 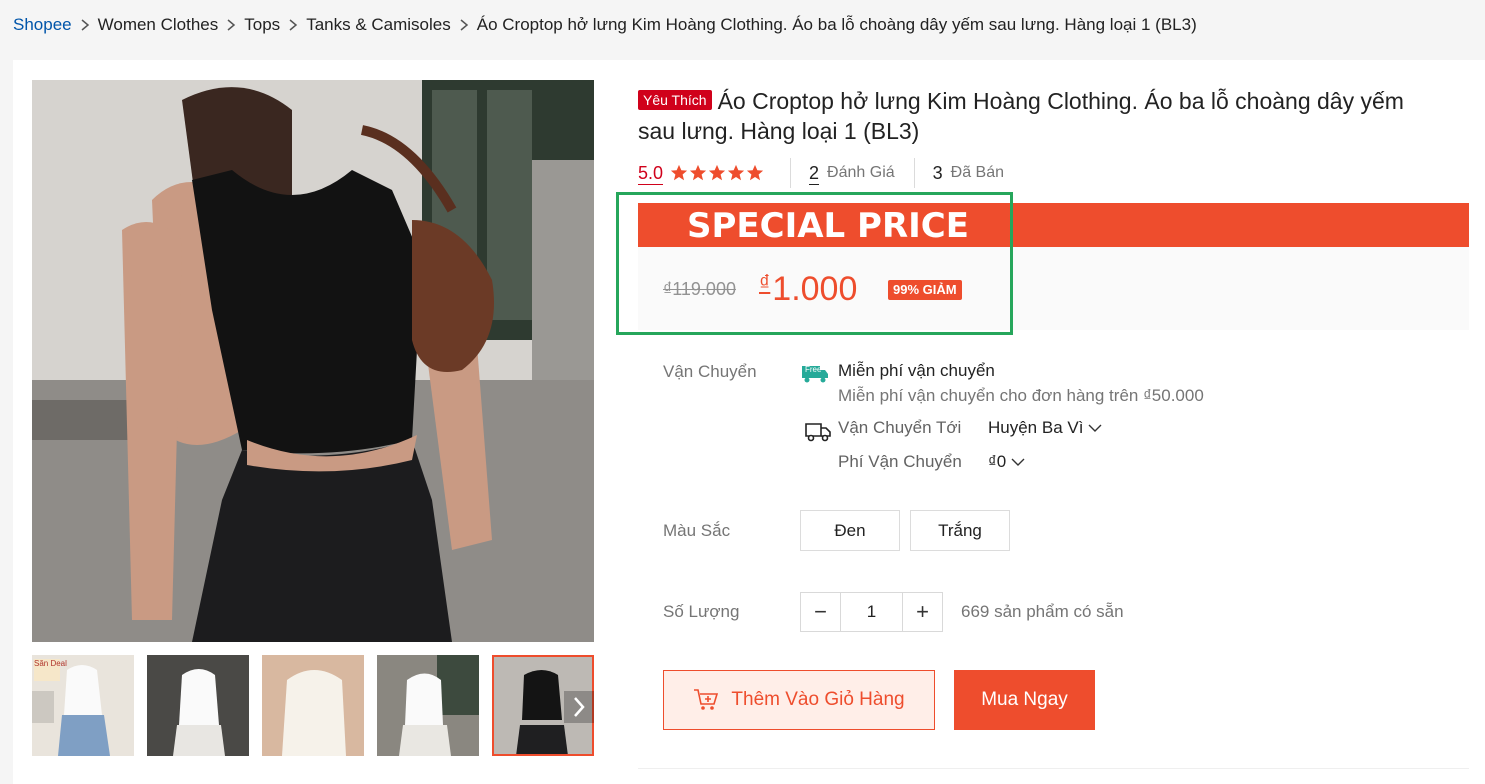 I want to click on shipping-fee-dropdown: ₫0, so click(x=1006, y=462).